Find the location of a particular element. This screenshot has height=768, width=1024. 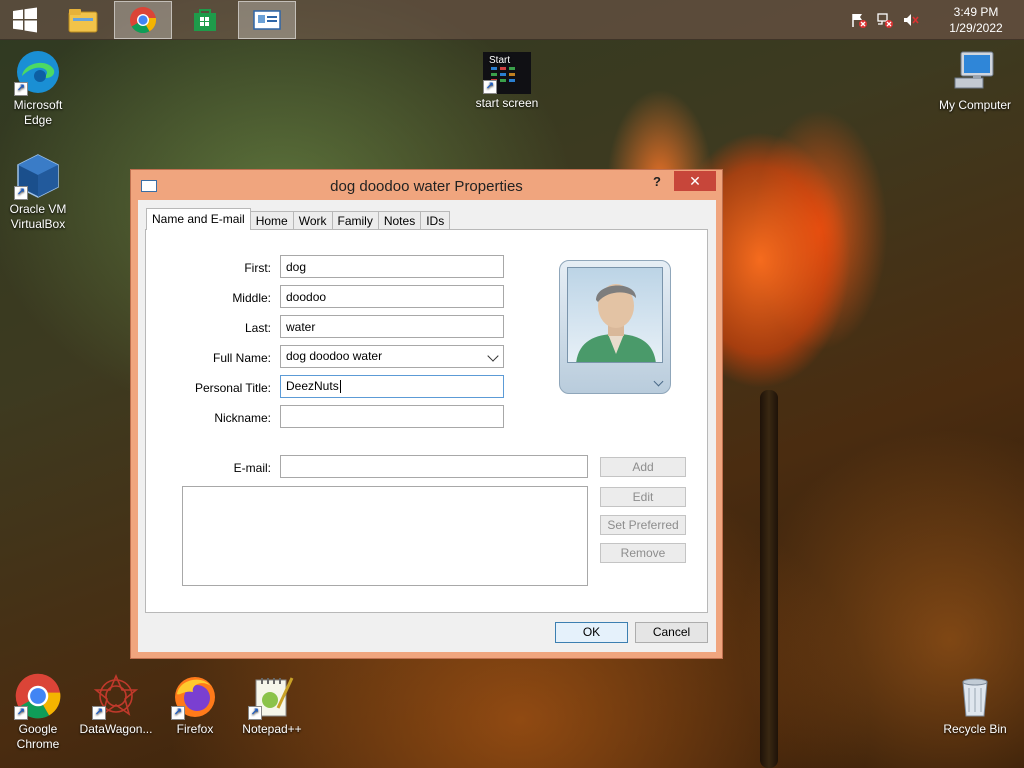

start-button is located at coordinates (25, 20).